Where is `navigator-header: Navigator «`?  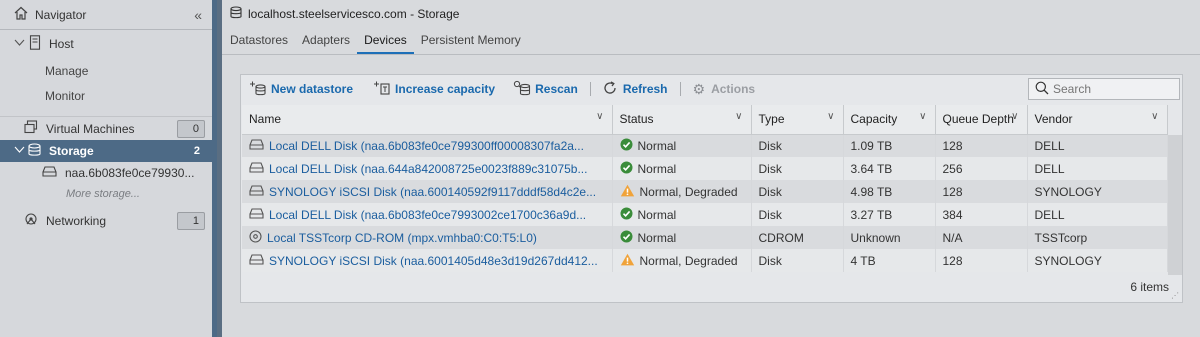 navigator-header: Navigator « is located at coordinates (106, 15).